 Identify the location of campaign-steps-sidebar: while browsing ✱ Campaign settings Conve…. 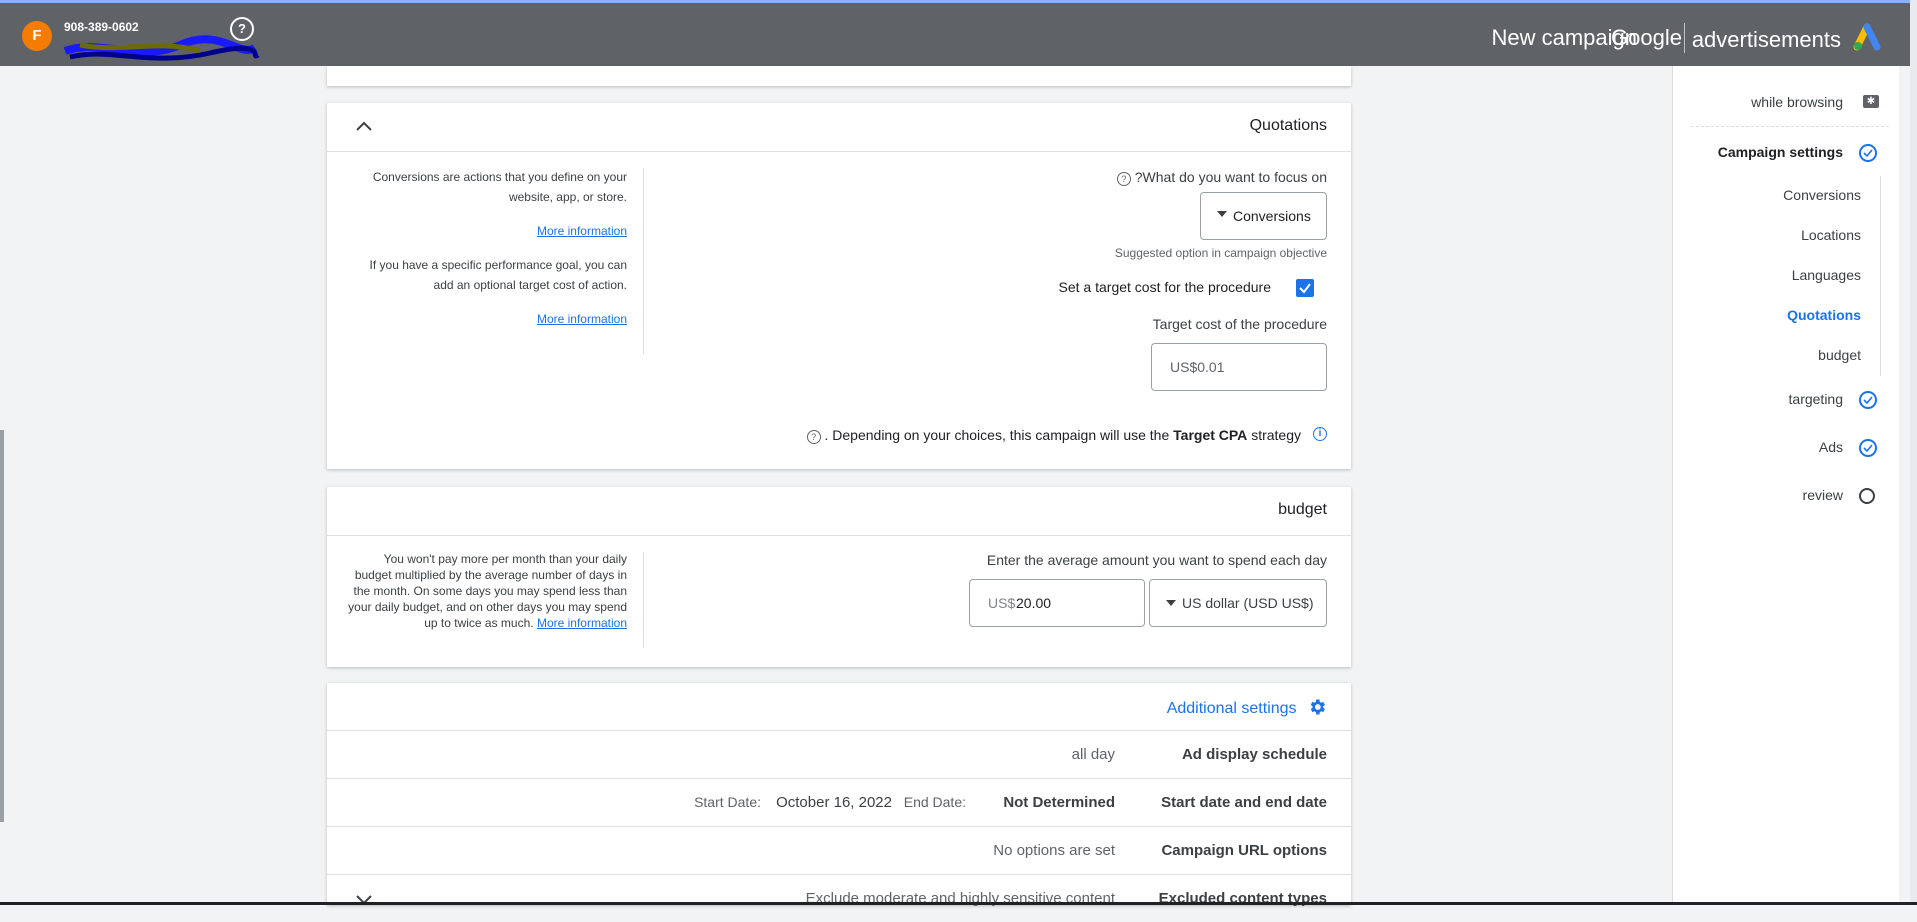
(1785, 485).